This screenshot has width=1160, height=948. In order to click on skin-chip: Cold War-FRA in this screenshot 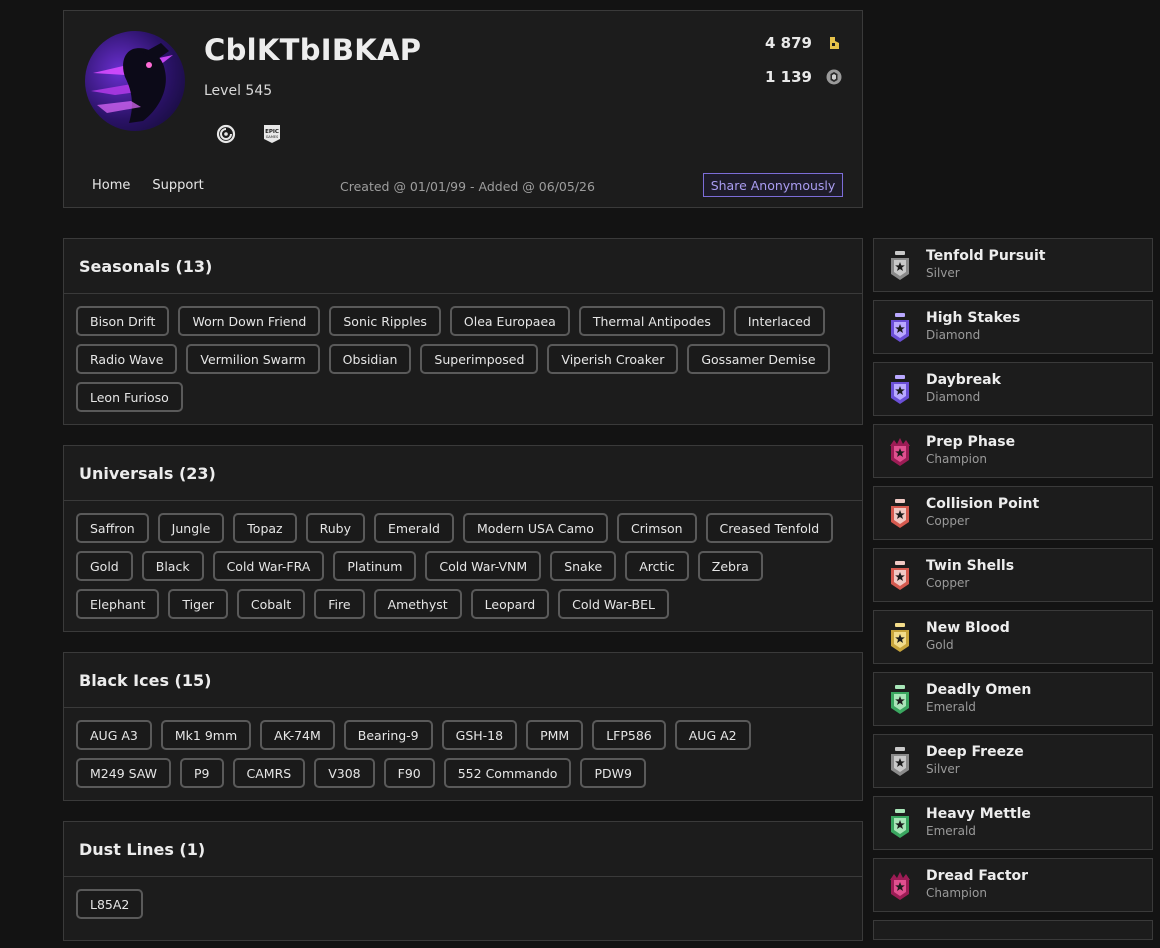, I will do `click(268, 566)`.